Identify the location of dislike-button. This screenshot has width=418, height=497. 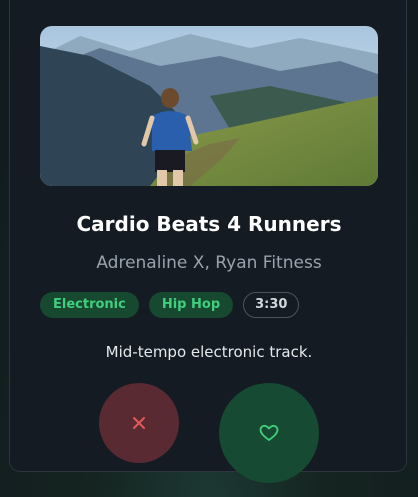
(139, 423).